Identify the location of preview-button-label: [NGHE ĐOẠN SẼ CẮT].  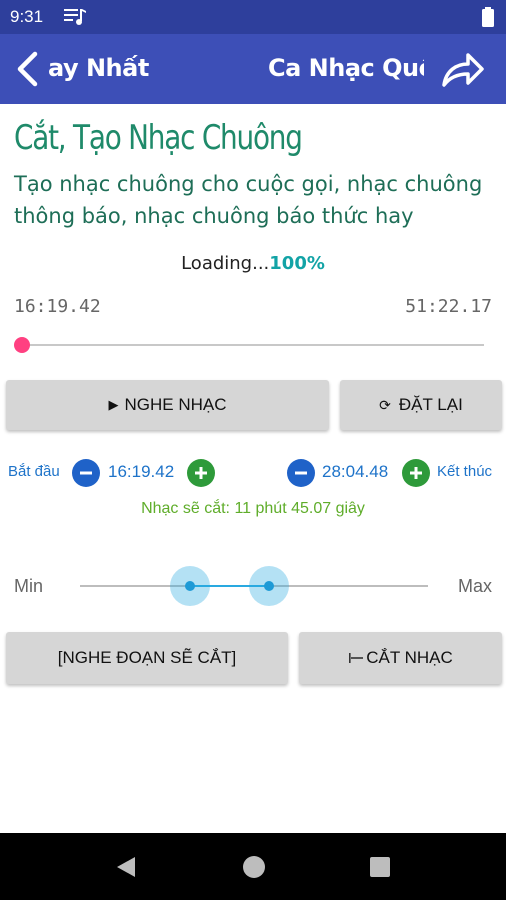
(147, 657).